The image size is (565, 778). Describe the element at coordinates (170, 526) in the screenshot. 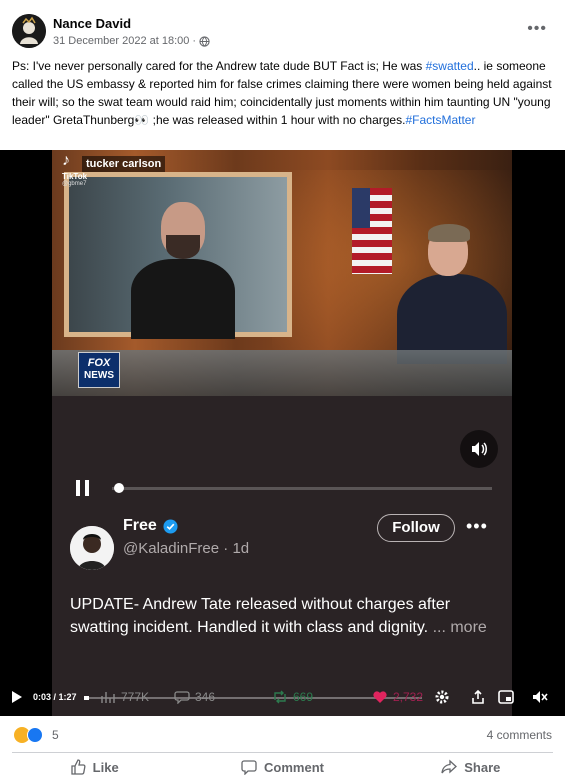

I see `verified-badge-icon` at that location.